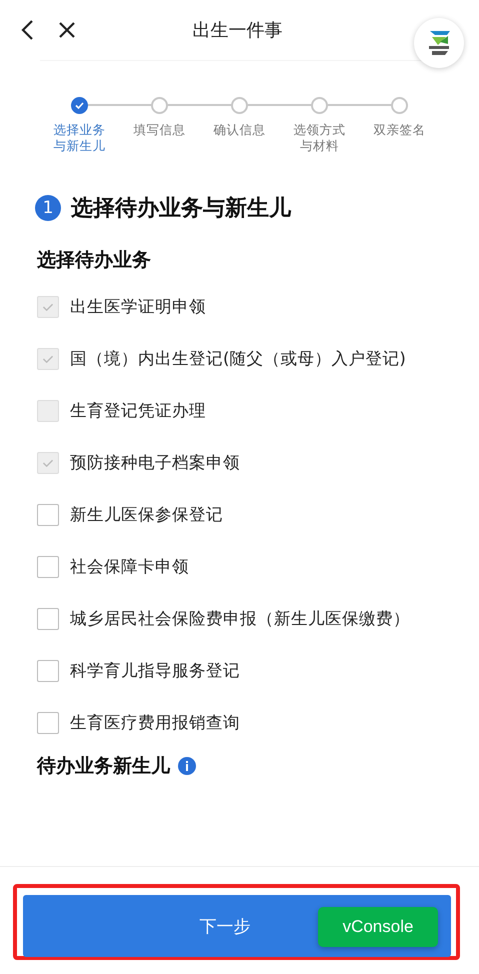  Describe the element at coordinates (159, 130) in the screenshot. I see `step-label: 填写信息` at that location.